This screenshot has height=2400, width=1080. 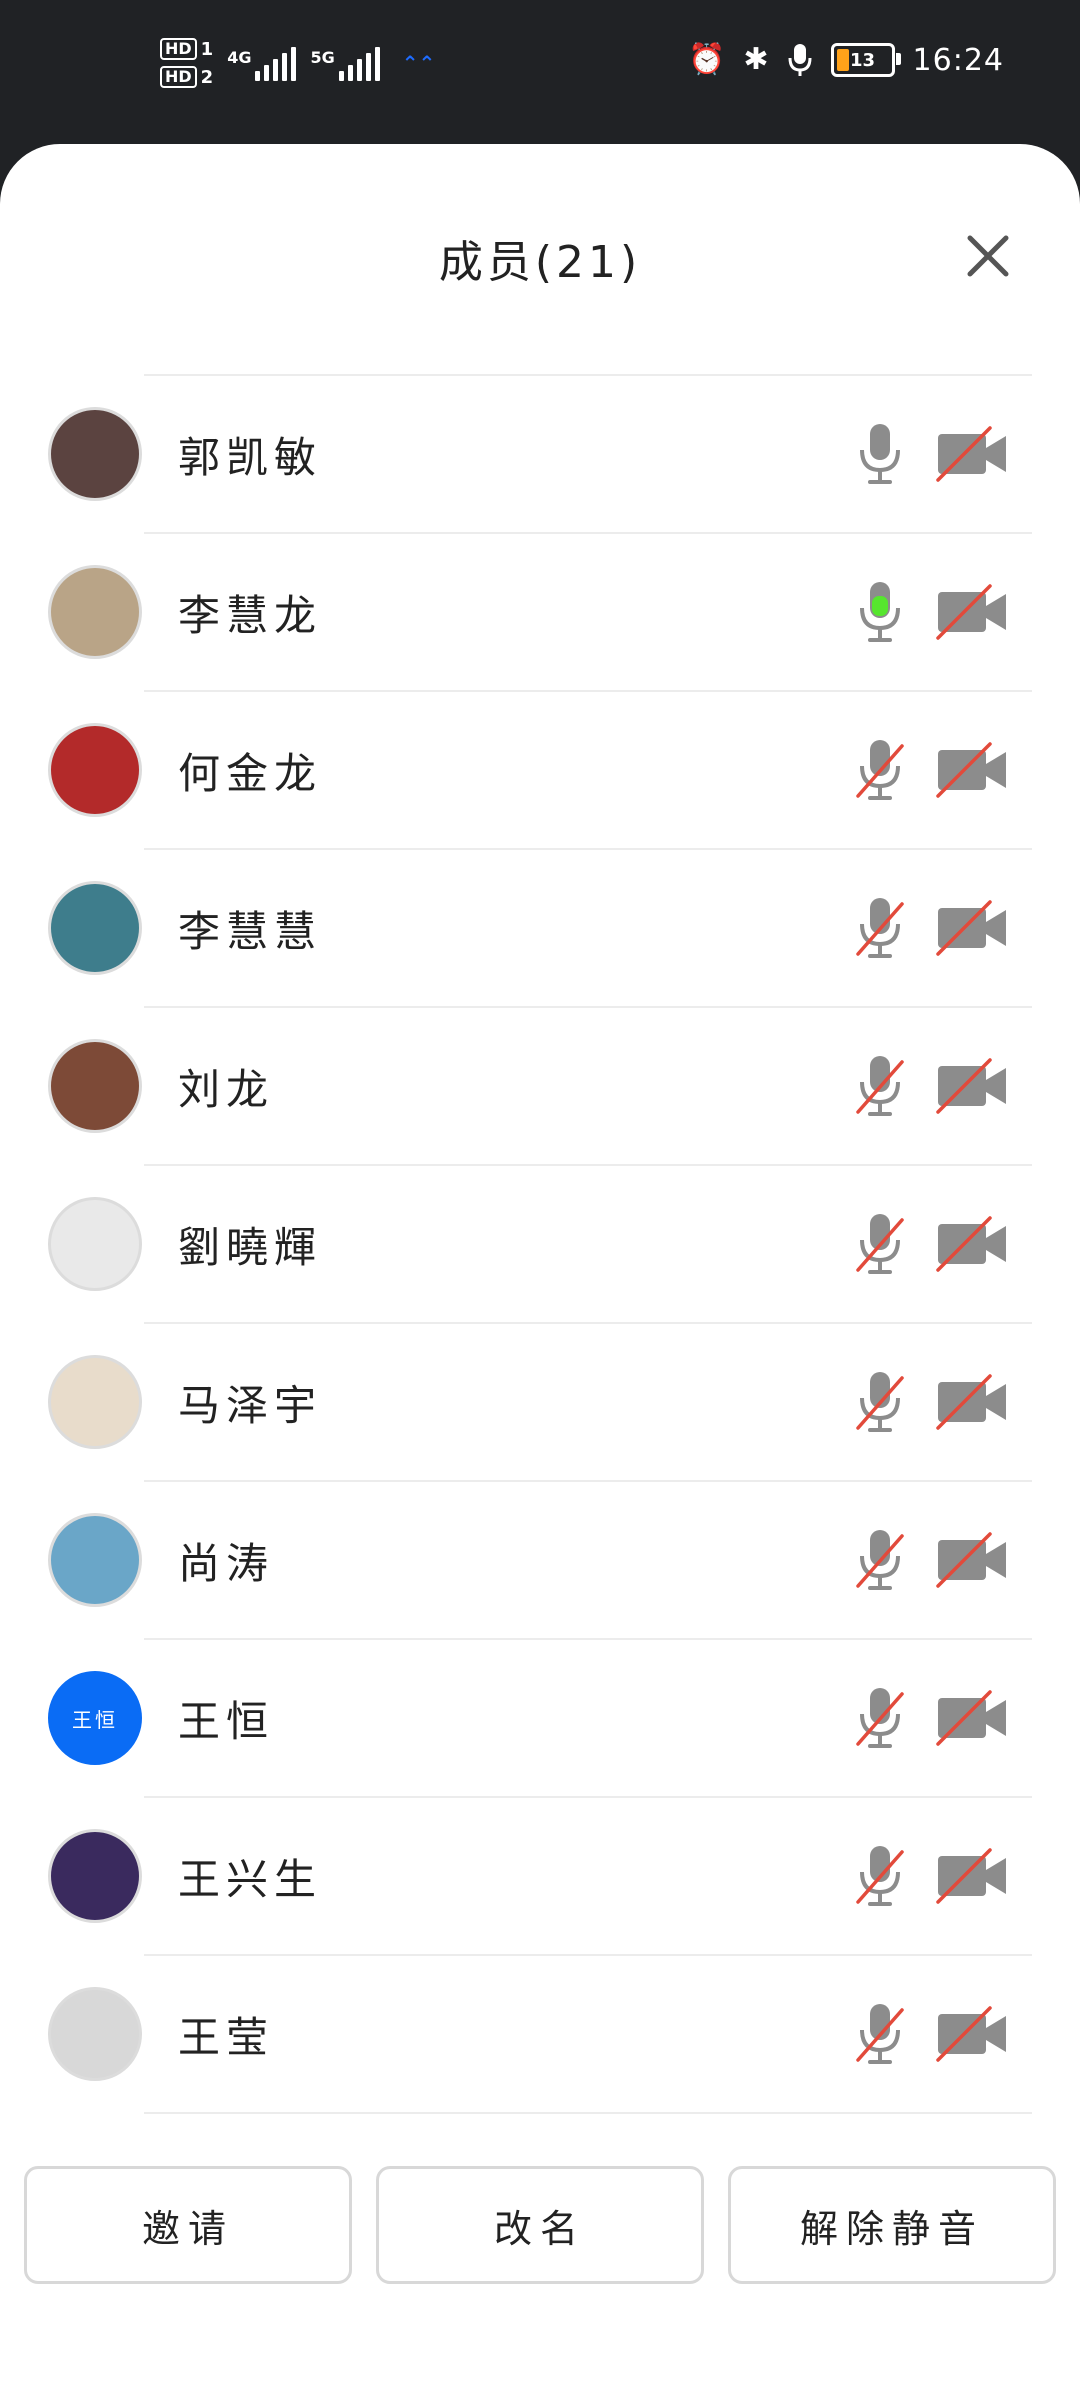 I want to click on status-left: HD 1 HD 2 4G 5G ⌃⌃, so click(x=297, y=63).